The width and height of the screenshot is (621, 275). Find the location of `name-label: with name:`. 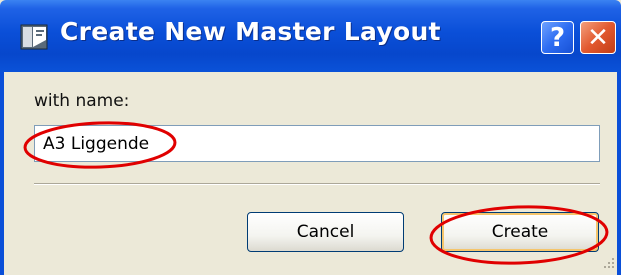

name-label: with name: is located at coordinates (82, 101).